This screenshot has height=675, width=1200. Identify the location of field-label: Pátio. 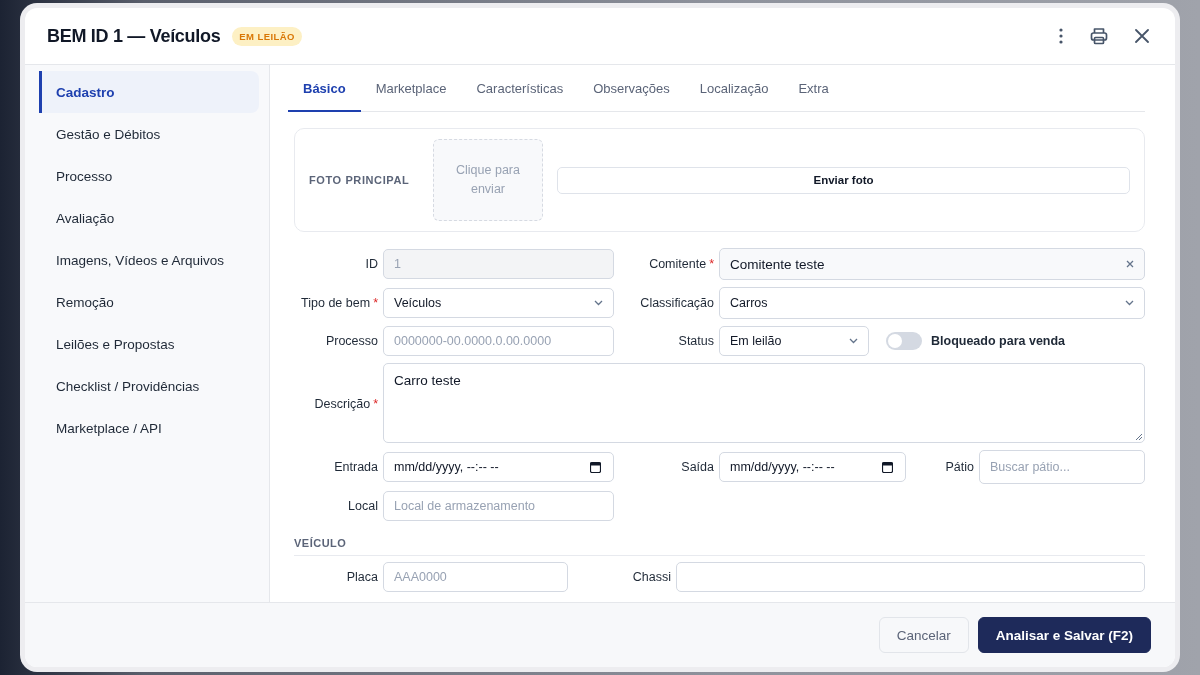
(959, 467).